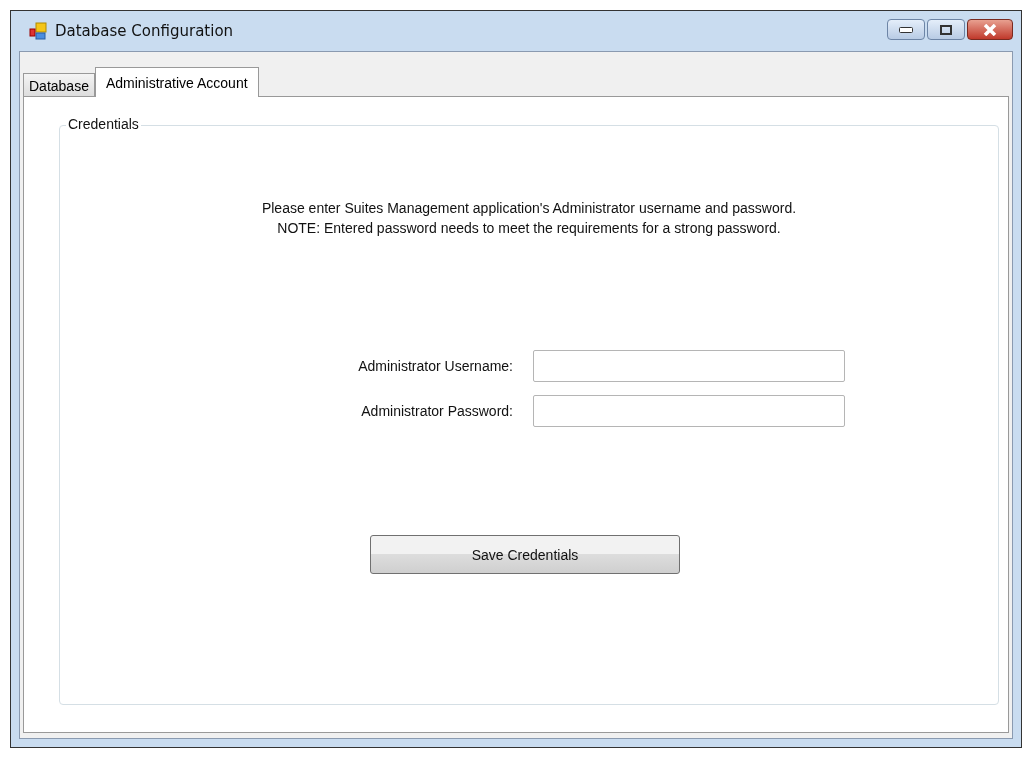 The height and width of the screenshot is (761, 1034). I want to click on group-title: Credentials, so click(103, 124).